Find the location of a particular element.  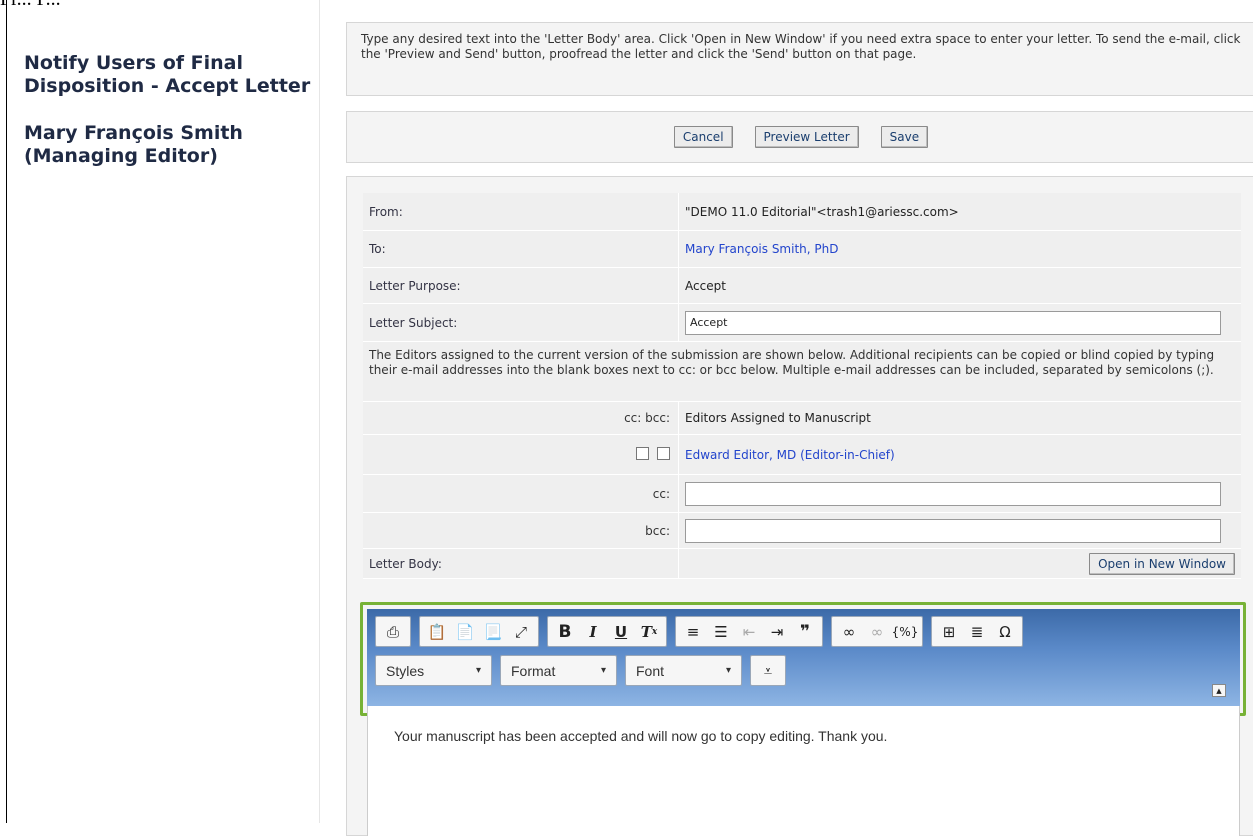

subject-input is located at coordinates (953, 322).